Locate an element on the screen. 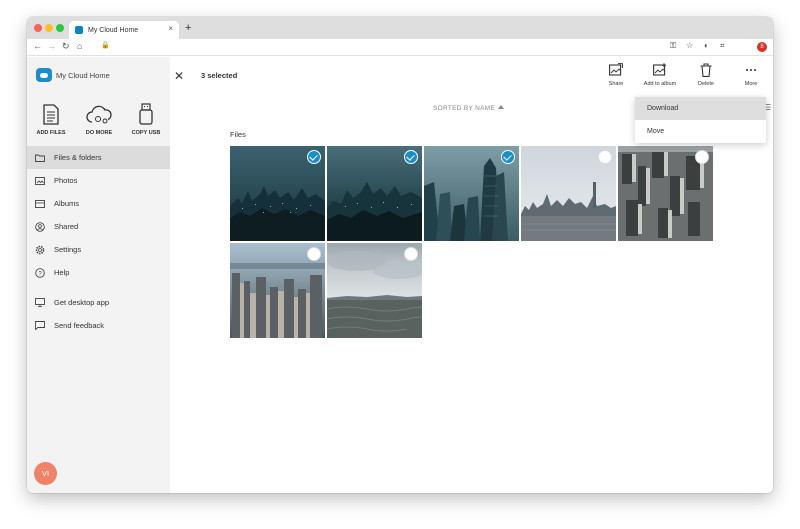 This screenshot has width=800, height=529. sidebar-item-files-folders: Files & folders is located at coordinates (98, 157).